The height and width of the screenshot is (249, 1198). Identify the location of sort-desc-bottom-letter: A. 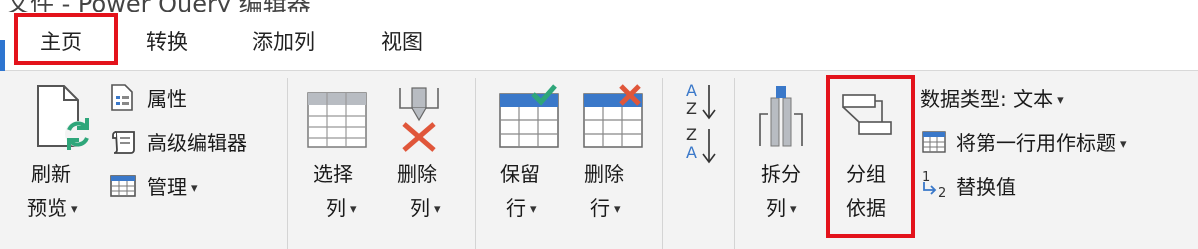
(691, 152).